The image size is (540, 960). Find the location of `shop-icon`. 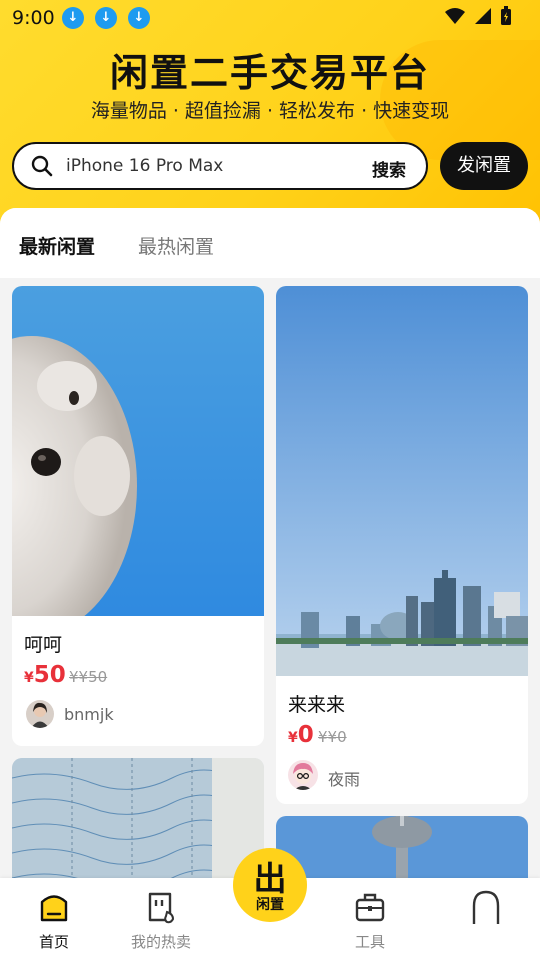

shop-icon is located at coordinates (161, 908).